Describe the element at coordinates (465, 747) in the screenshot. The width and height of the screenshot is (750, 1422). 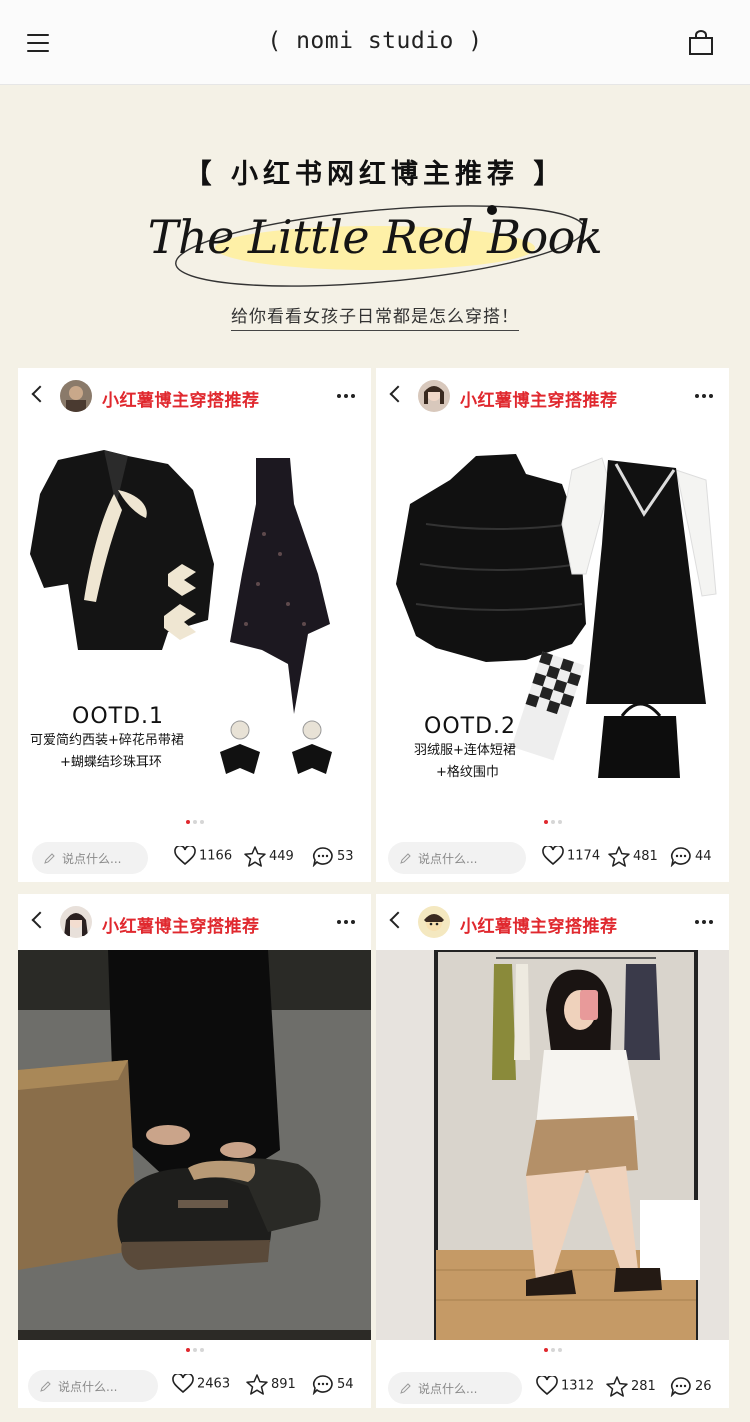
I see `outfit-caption: OOTD.2 羽绒服+连体短裙 +格纹围巾` at that location.